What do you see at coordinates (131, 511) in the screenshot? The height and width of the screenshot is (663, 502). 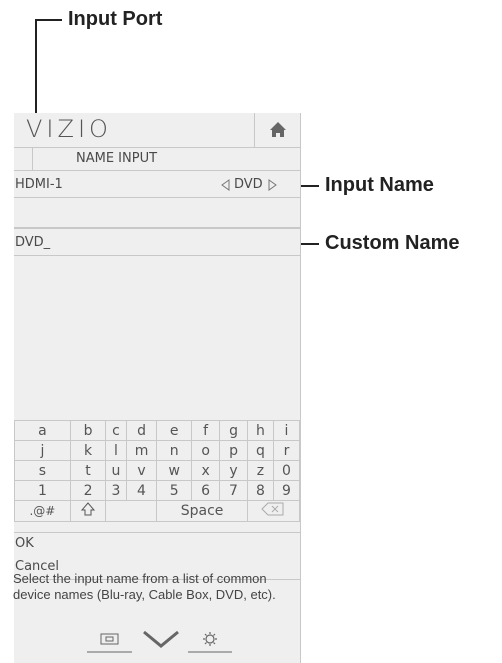 I see `blank-key` at bounding box center [131, 511].